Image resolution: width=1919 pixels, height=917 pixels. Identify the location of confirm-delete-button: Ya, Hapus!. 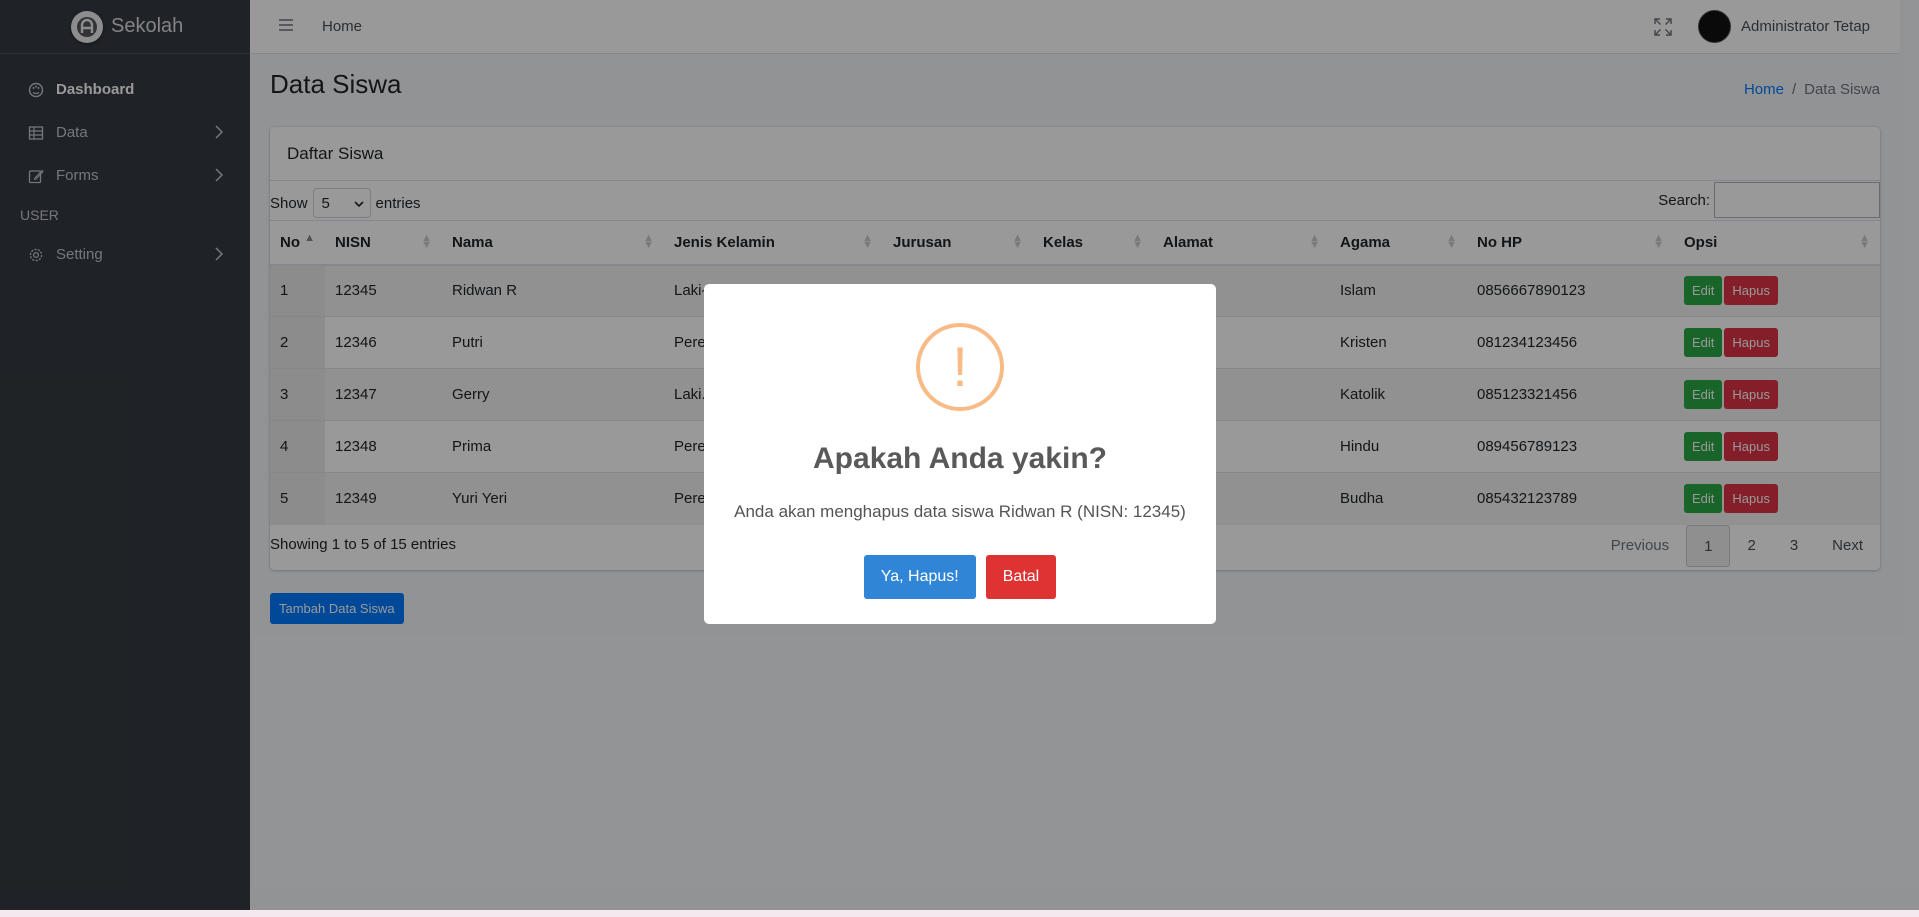
(919, 577).